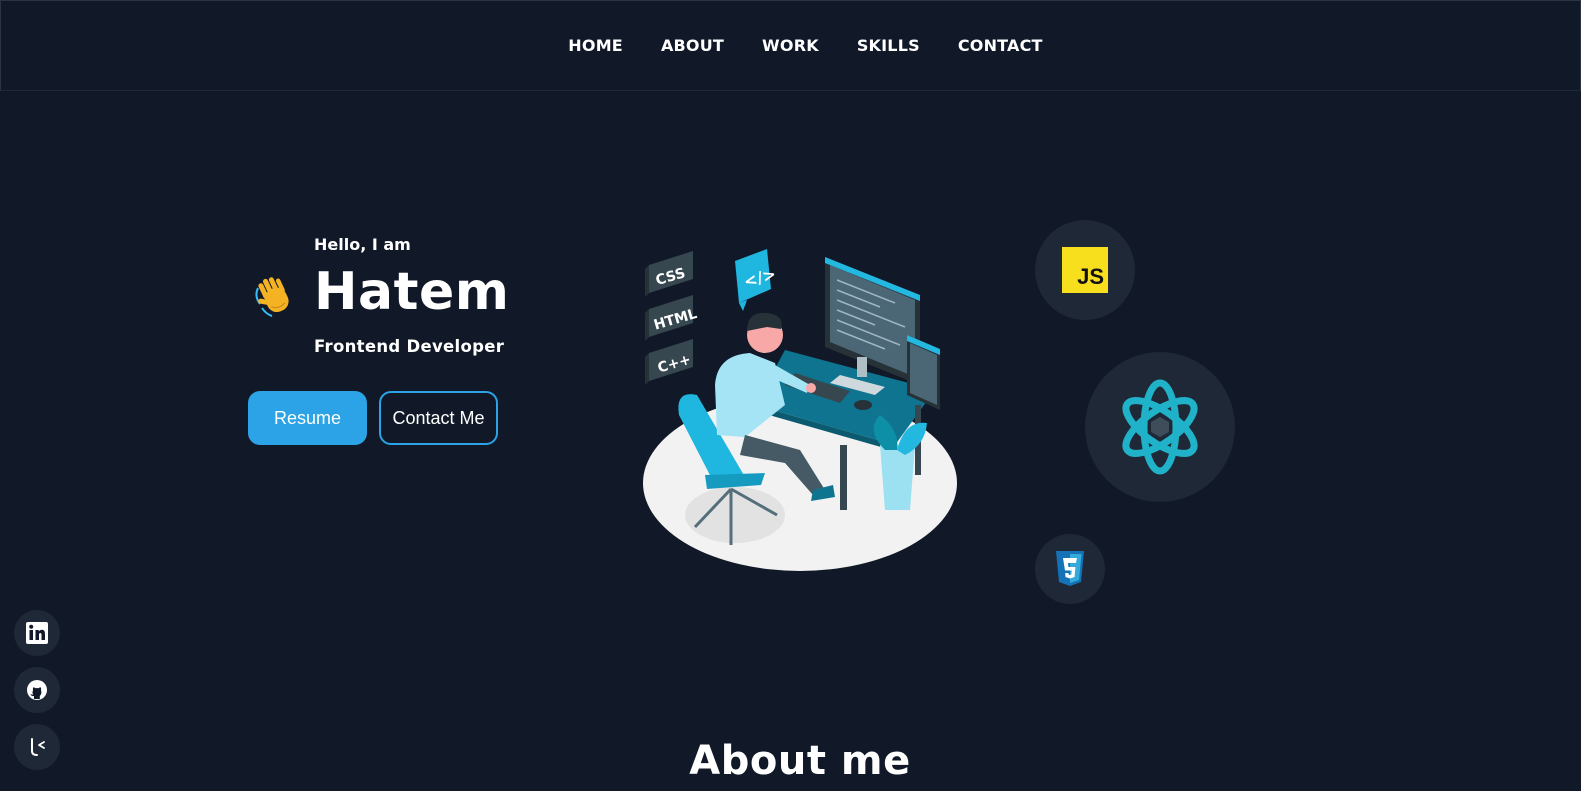  What do you see at coordinates (888, 45) in the screenshot?
I see `nav-item-skills: SKILLS` at bounding box center [888, 45].